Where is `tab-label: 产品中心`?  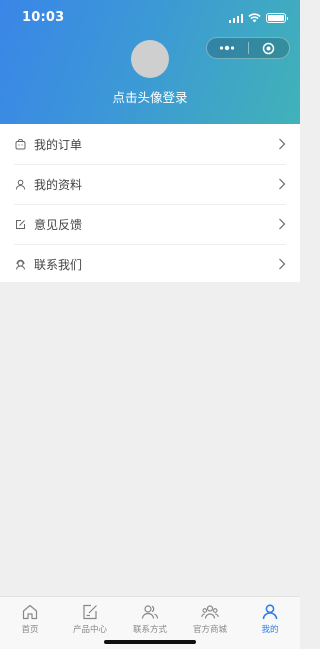 tab-label: 产品中心 is located at coordinates (89, 630).